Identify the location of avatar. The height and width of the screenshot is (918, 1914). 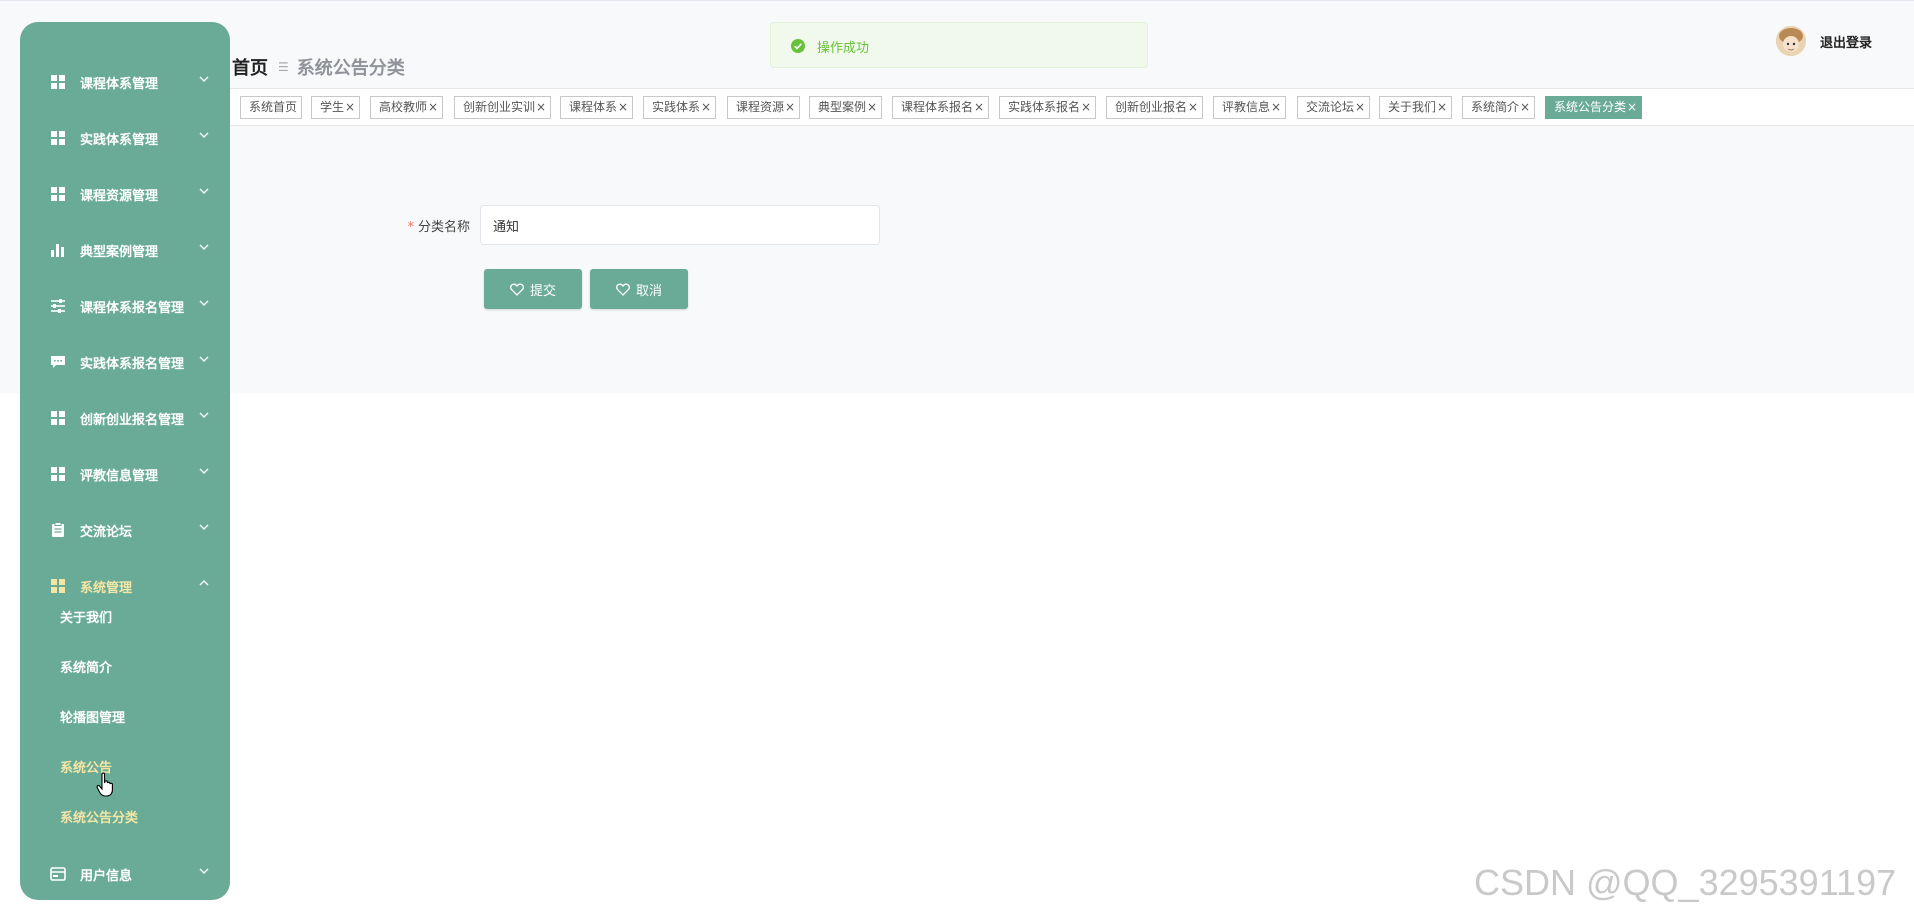
(1791, 41).